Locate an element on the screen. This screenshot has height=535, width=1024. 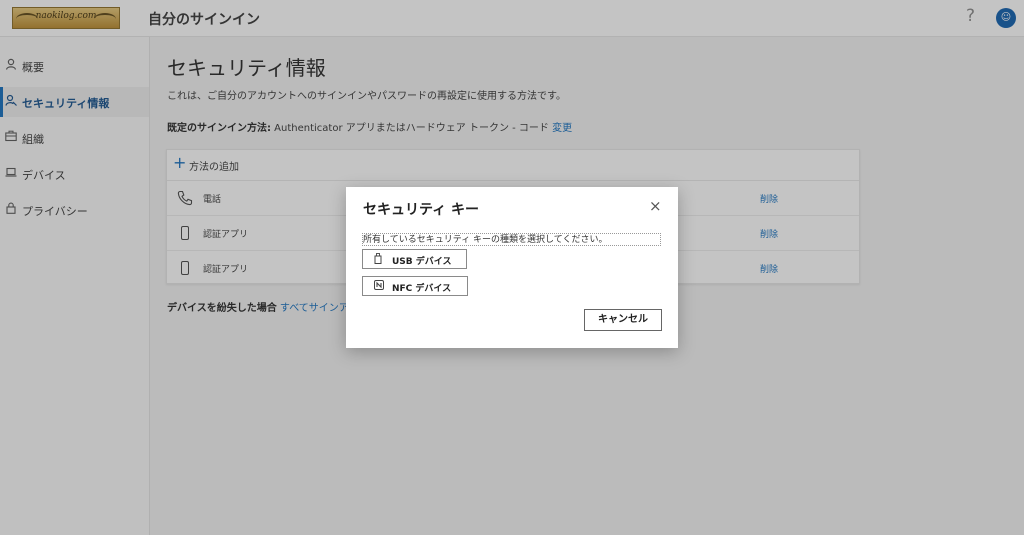
dialog-description: 所有しているセキュリティ キーの種類を選択してください。 is located at coordinates (511, 239).